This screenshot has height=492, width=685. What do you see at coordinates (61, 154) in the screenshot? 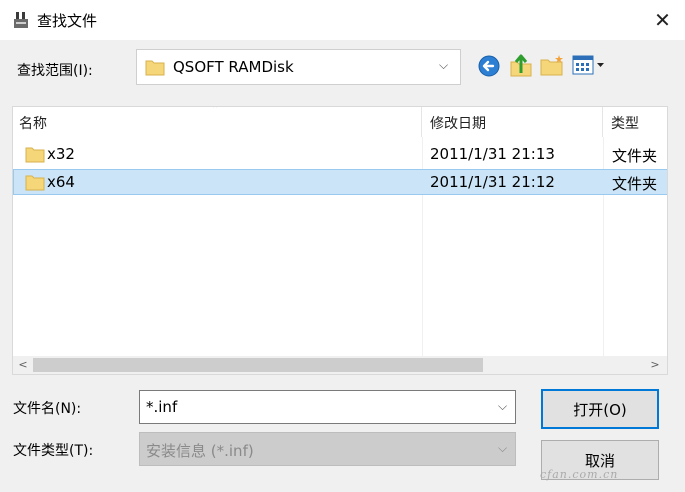
I see `item-name: x32` at bounding box center [61, 154].